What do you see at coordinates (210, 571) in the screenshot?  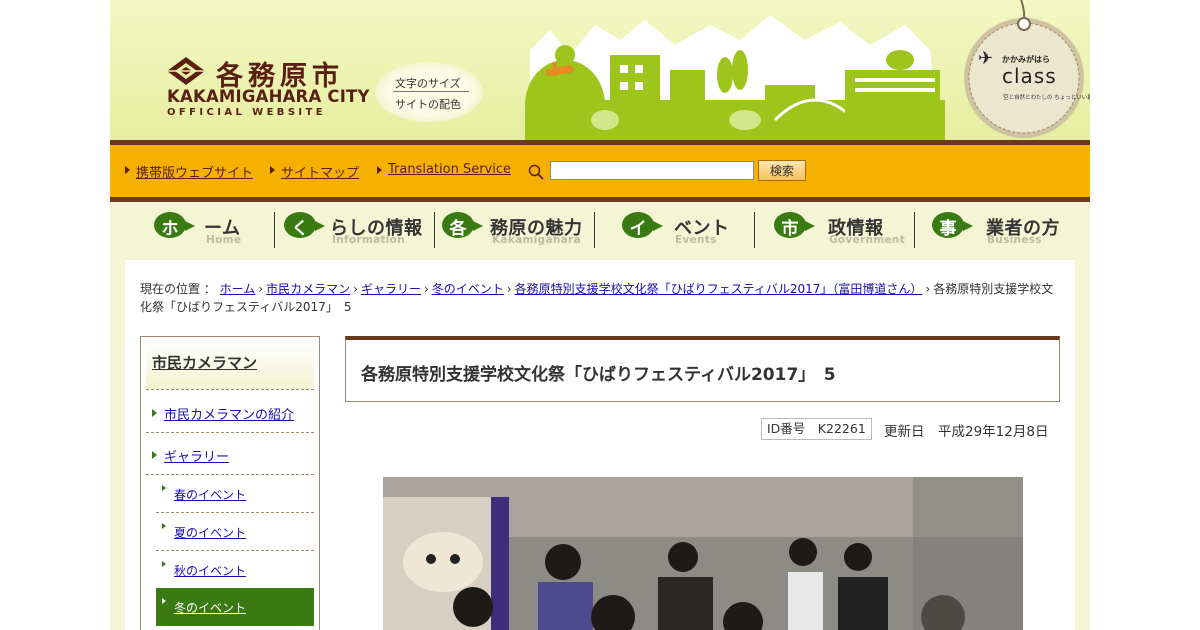 I see `sidebar-subitem-label: 秋のイベント` at bounding box center [210, 571].